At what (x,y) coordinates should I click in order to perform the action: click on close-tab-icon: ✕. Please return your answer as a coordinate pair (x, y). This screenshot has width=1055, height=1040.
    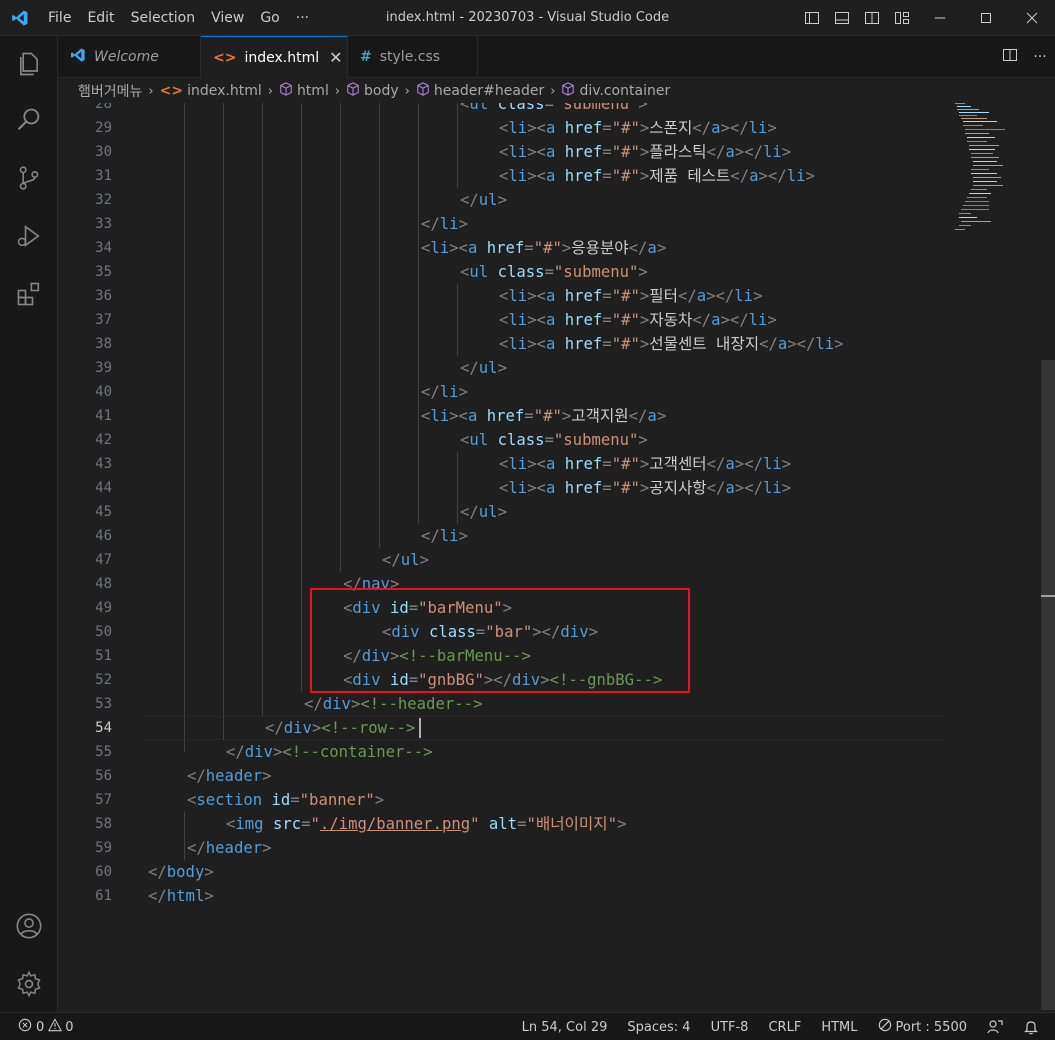
    Looking at the image, I should click on (335, 57).